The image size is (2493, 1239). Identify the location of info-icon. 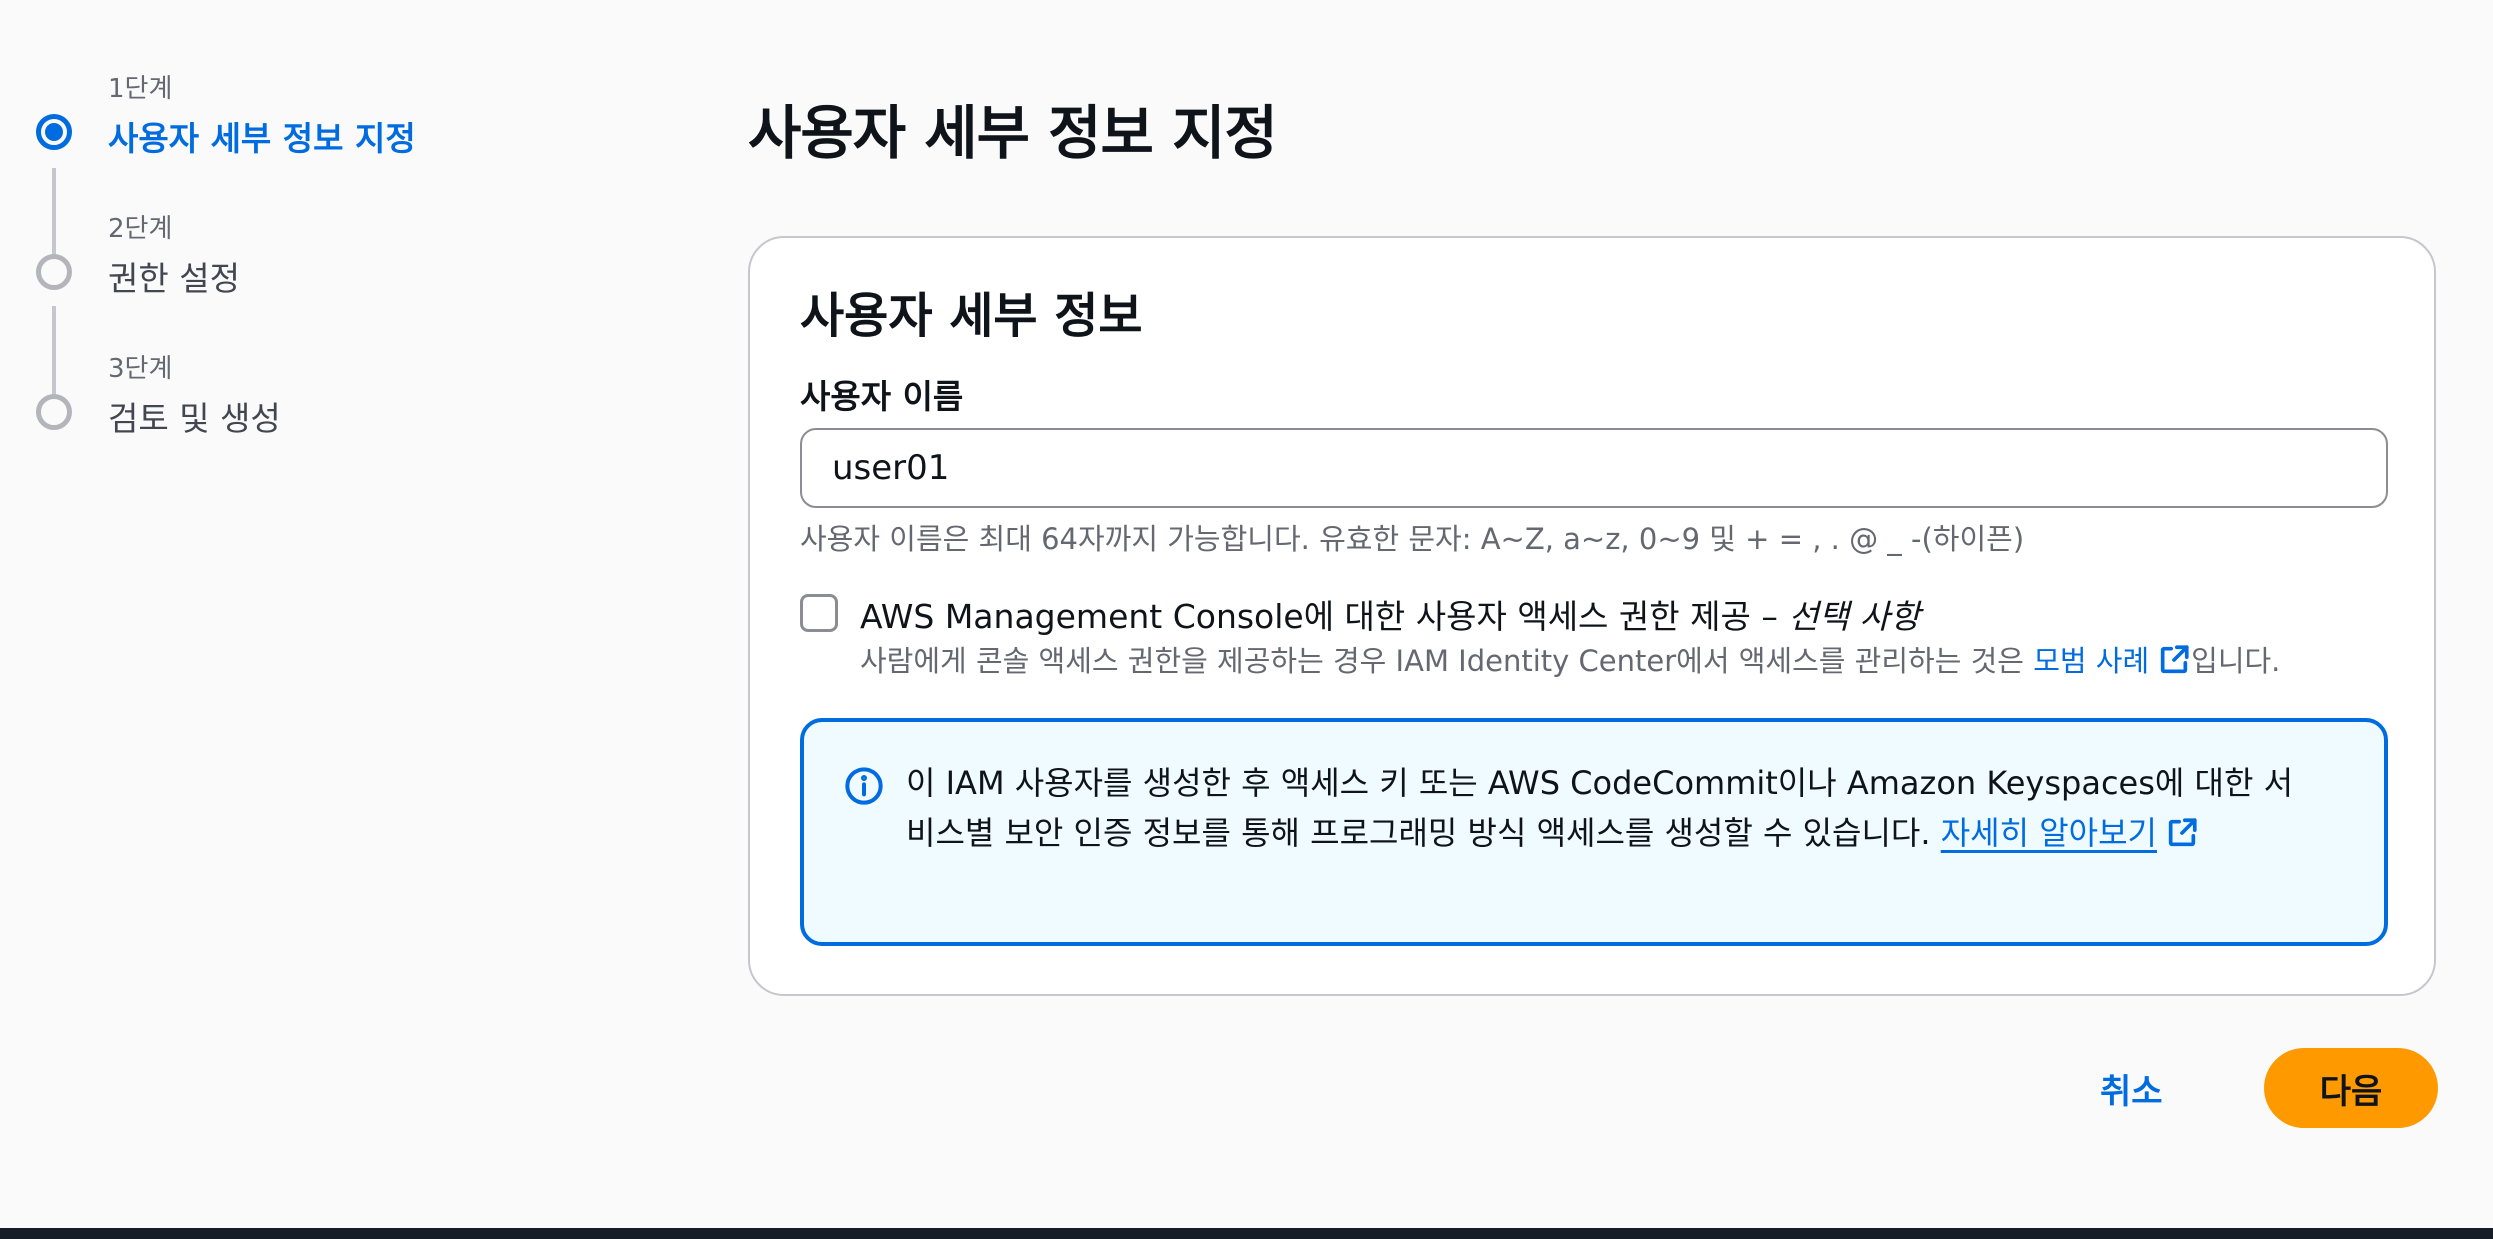
(864, 786).